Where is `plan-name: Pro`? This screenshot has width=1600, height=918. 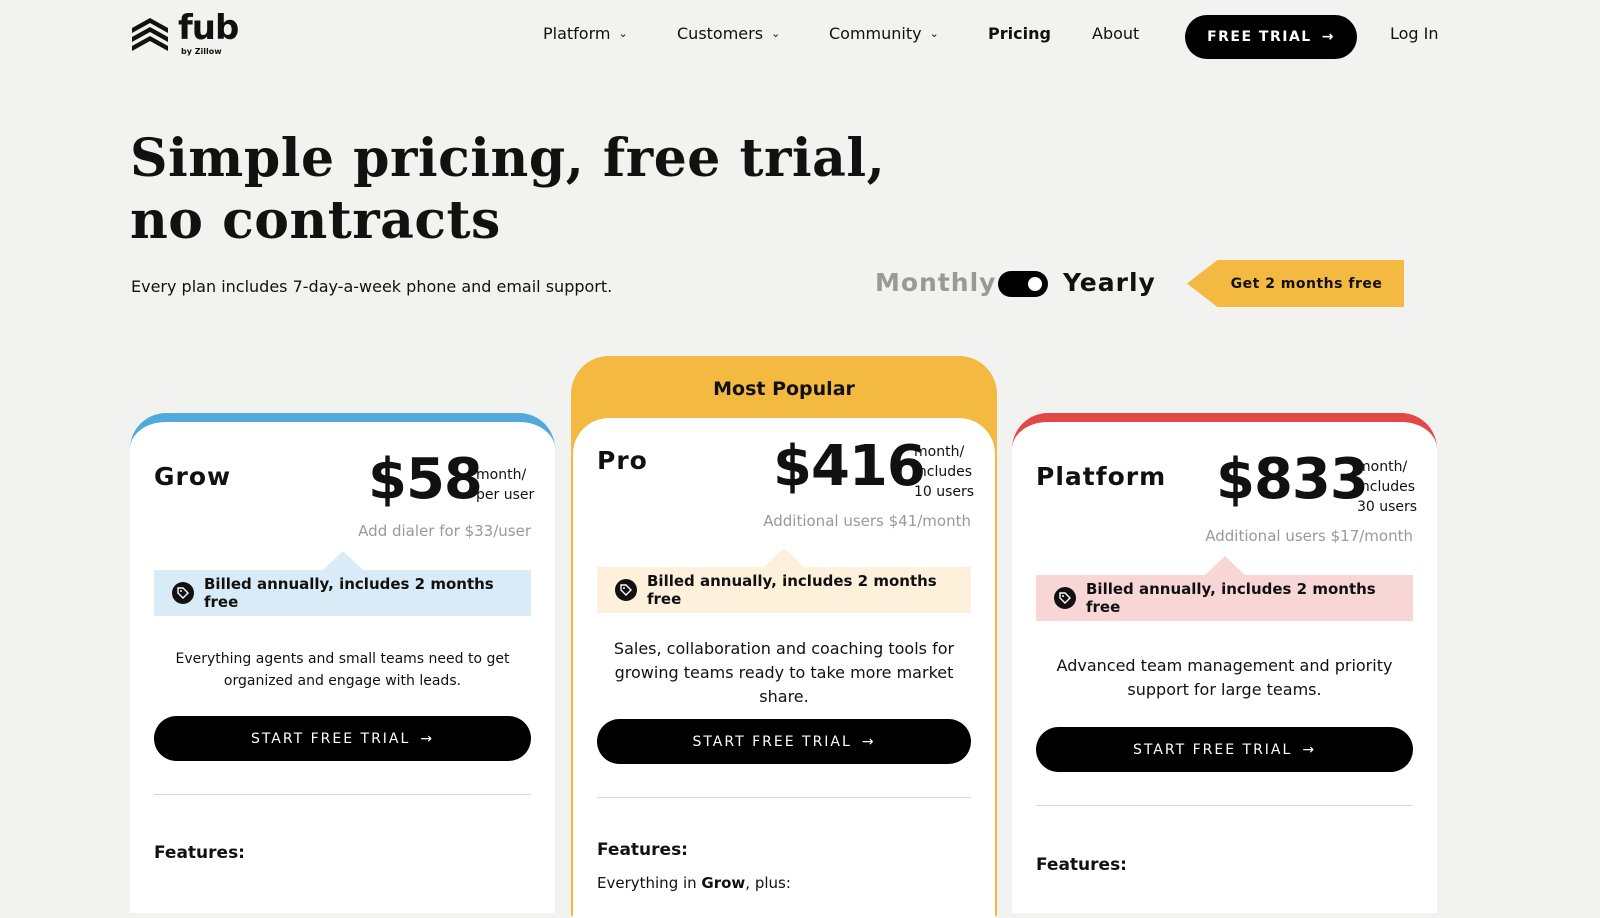 plan-name: Pro is located at coordinates (622, 460).